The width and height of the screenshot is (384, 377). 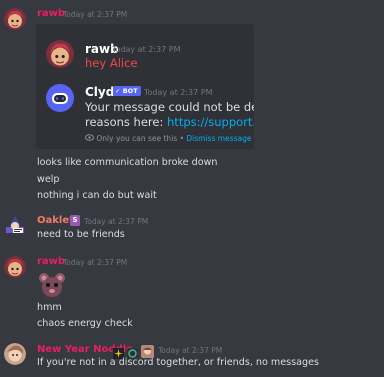 What do you see at coordinates (15, 224) in the screenshot?
I see `avatar-oakley` at bounding box center [15, 224].